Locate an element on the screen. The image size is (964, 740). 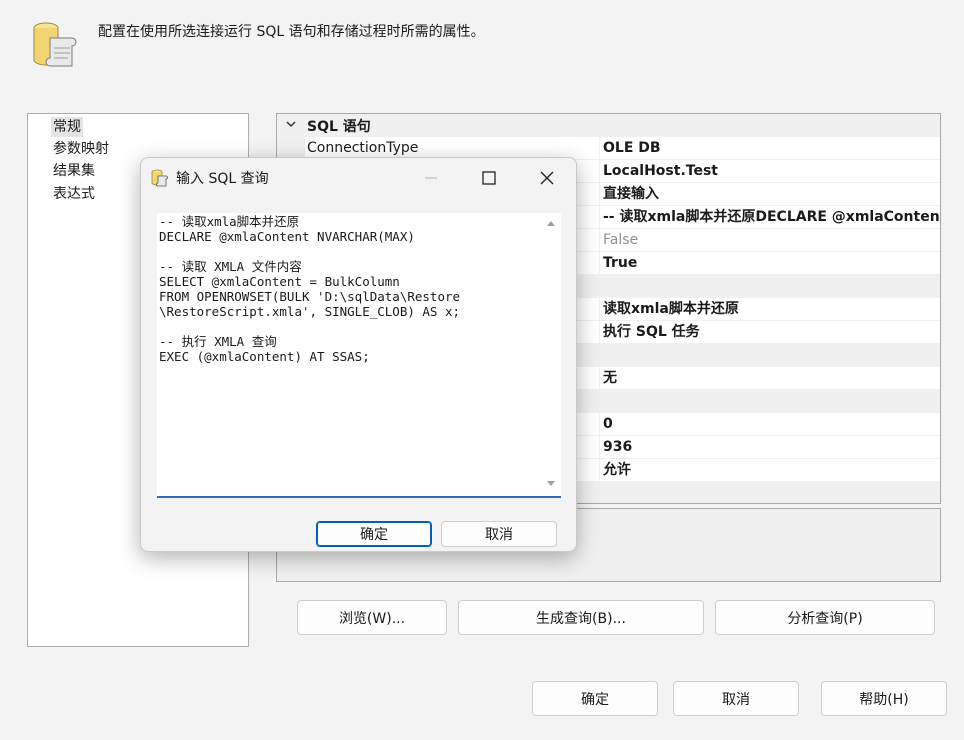
nav-item-parameter-mapping: 参数映射 is located at coordinates (81, 149).